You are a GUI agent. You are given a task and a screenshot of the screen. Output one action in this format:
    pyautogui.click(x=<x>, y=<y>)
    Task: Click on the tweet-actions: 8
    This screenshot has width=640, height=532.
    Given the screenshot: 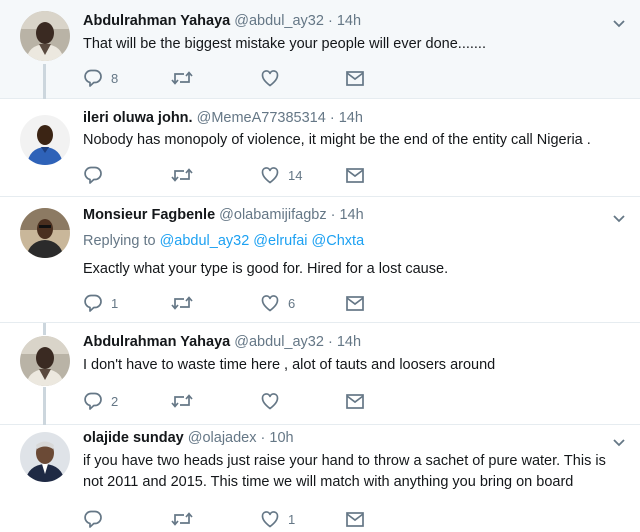 What is the action you would take?
    pyautogui.click(x=233, y=78)
    